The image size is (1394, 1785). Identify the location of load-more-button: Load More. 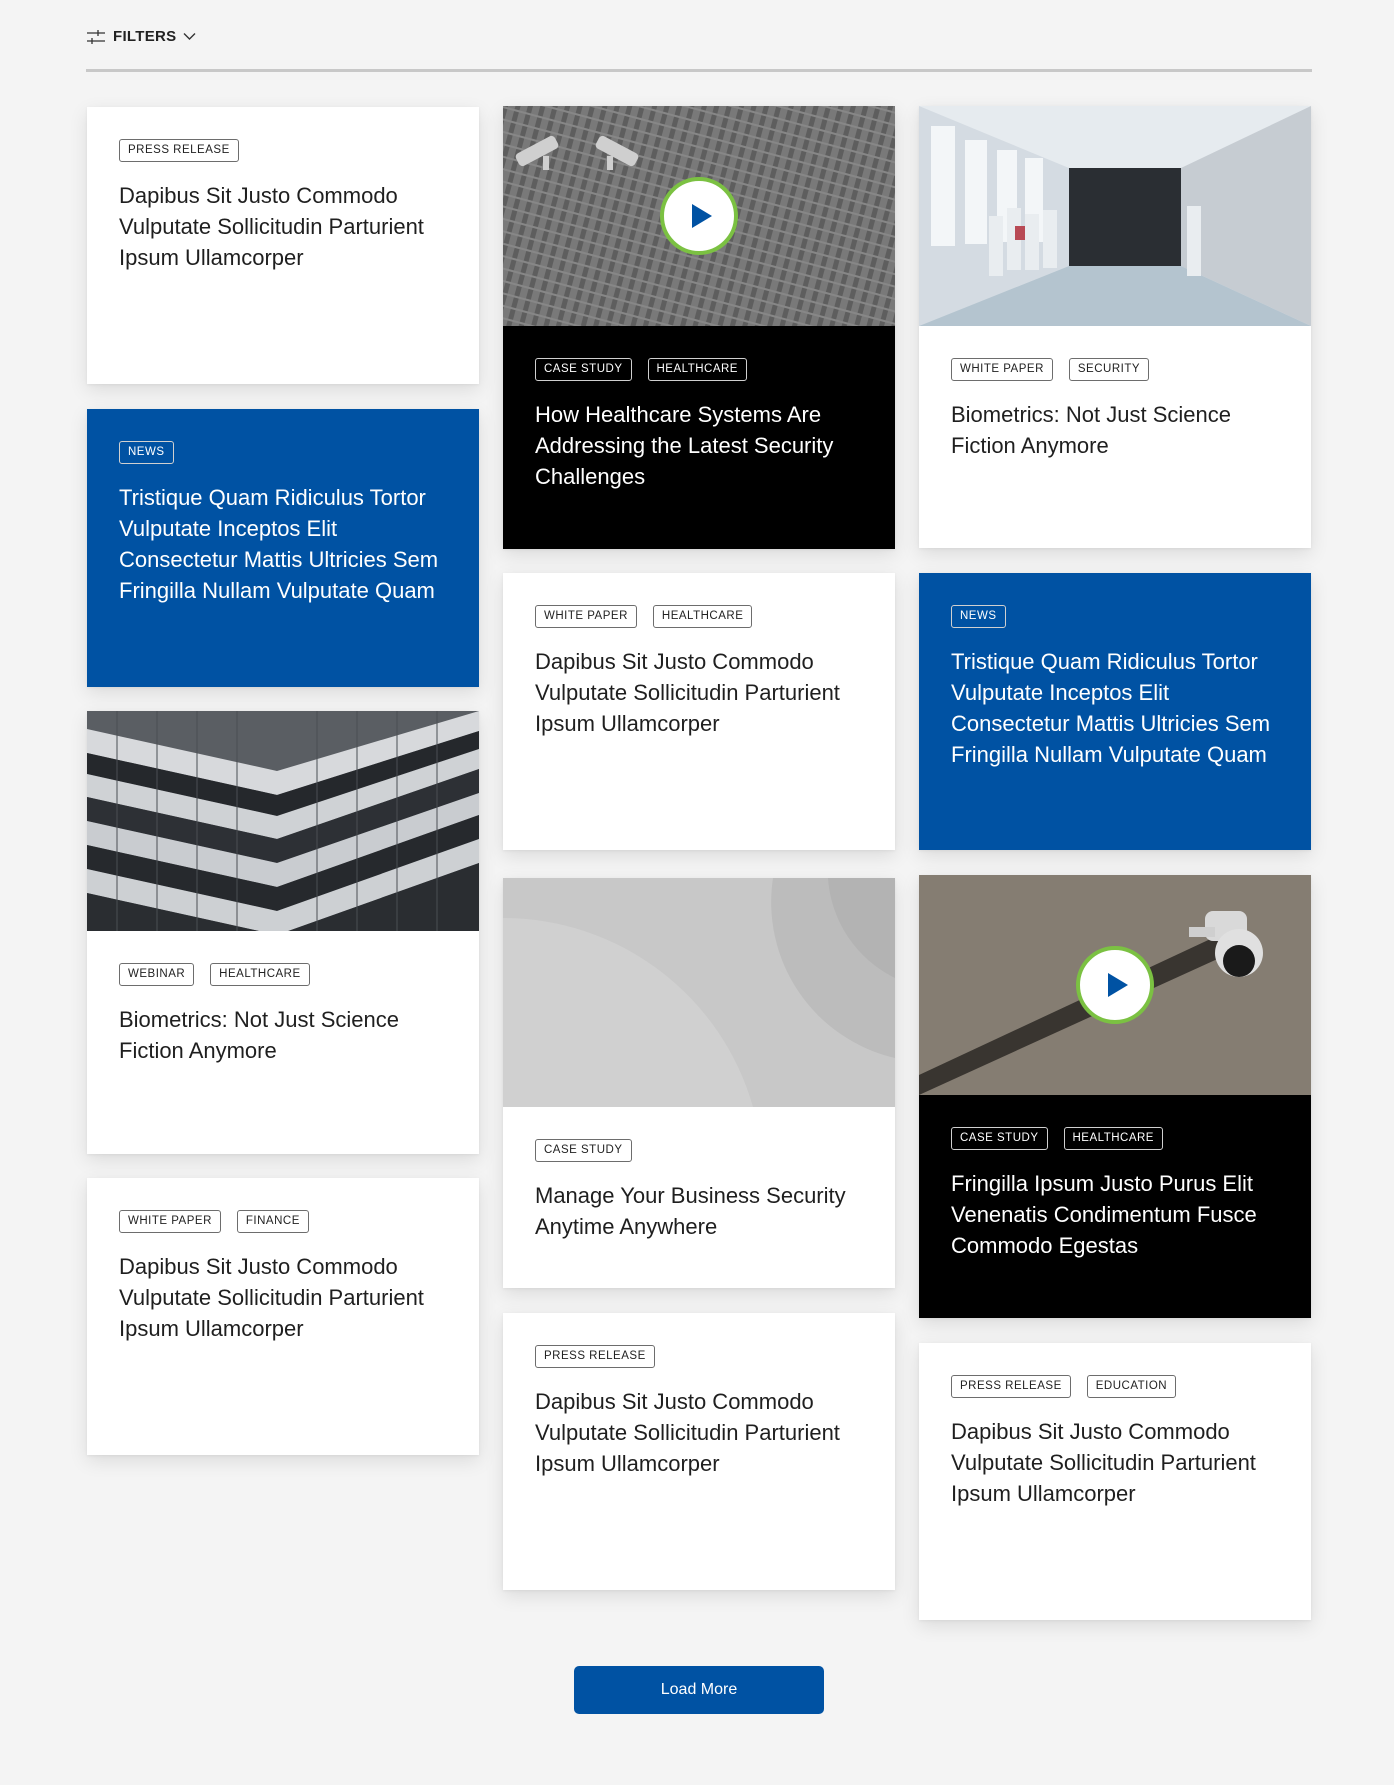
(699, 1690).